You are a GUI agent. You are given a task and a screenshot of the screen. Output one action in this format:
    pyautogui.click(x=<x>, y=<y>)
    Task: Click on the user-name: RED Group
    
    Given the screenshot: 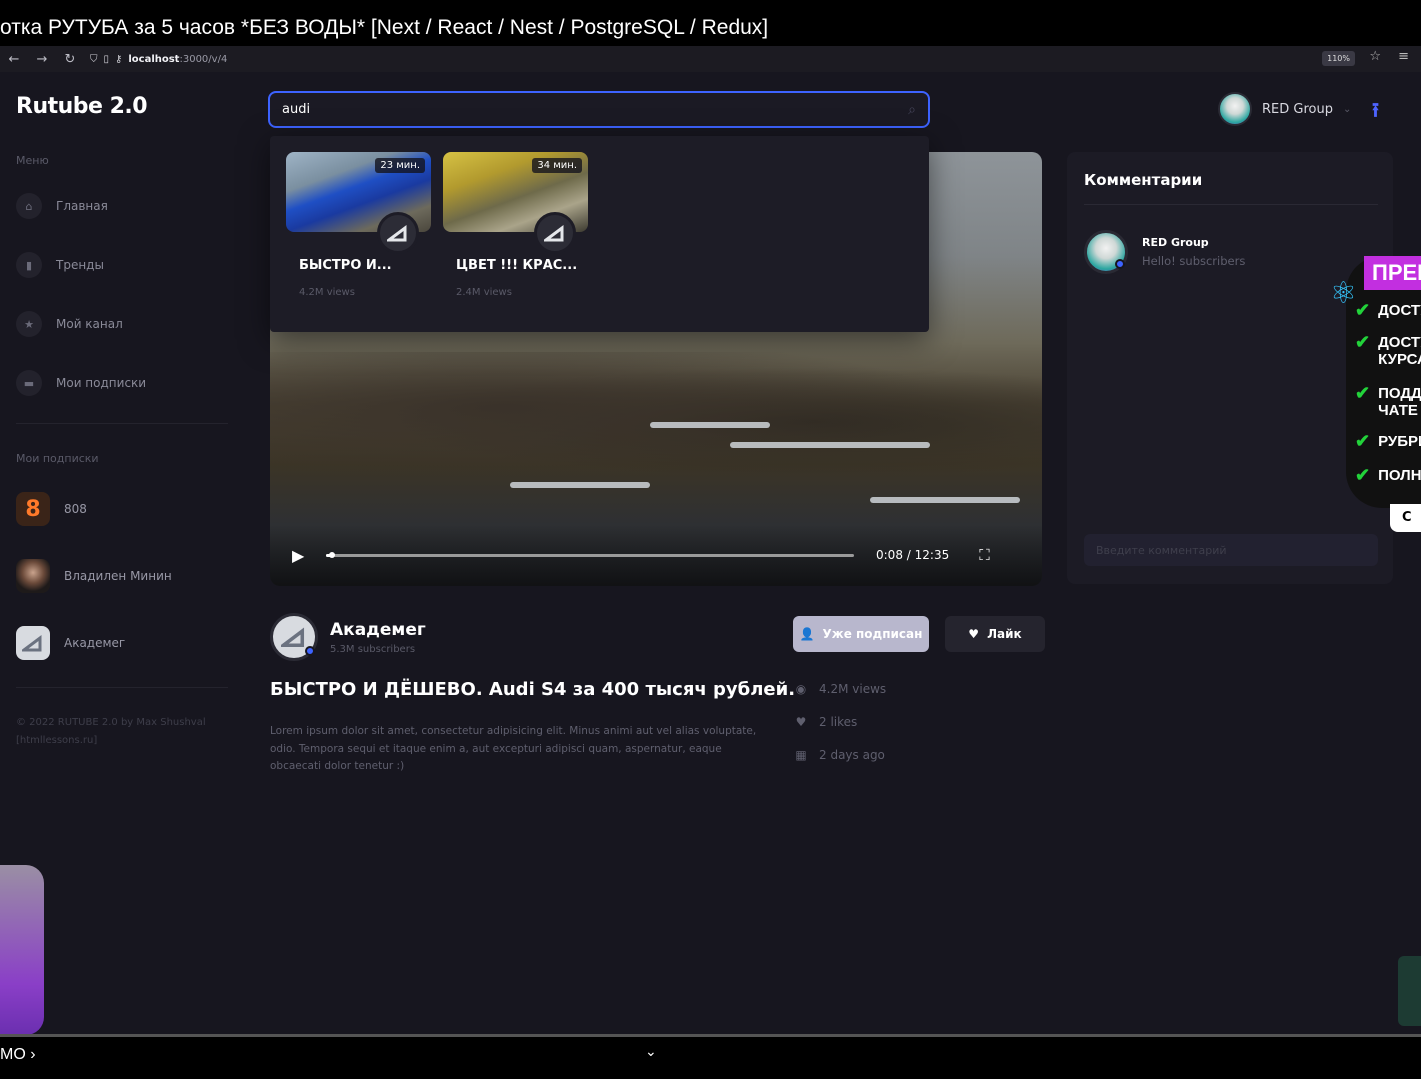 What is the action you would take?
    pyautogui.click(x=1297, y=109)
    